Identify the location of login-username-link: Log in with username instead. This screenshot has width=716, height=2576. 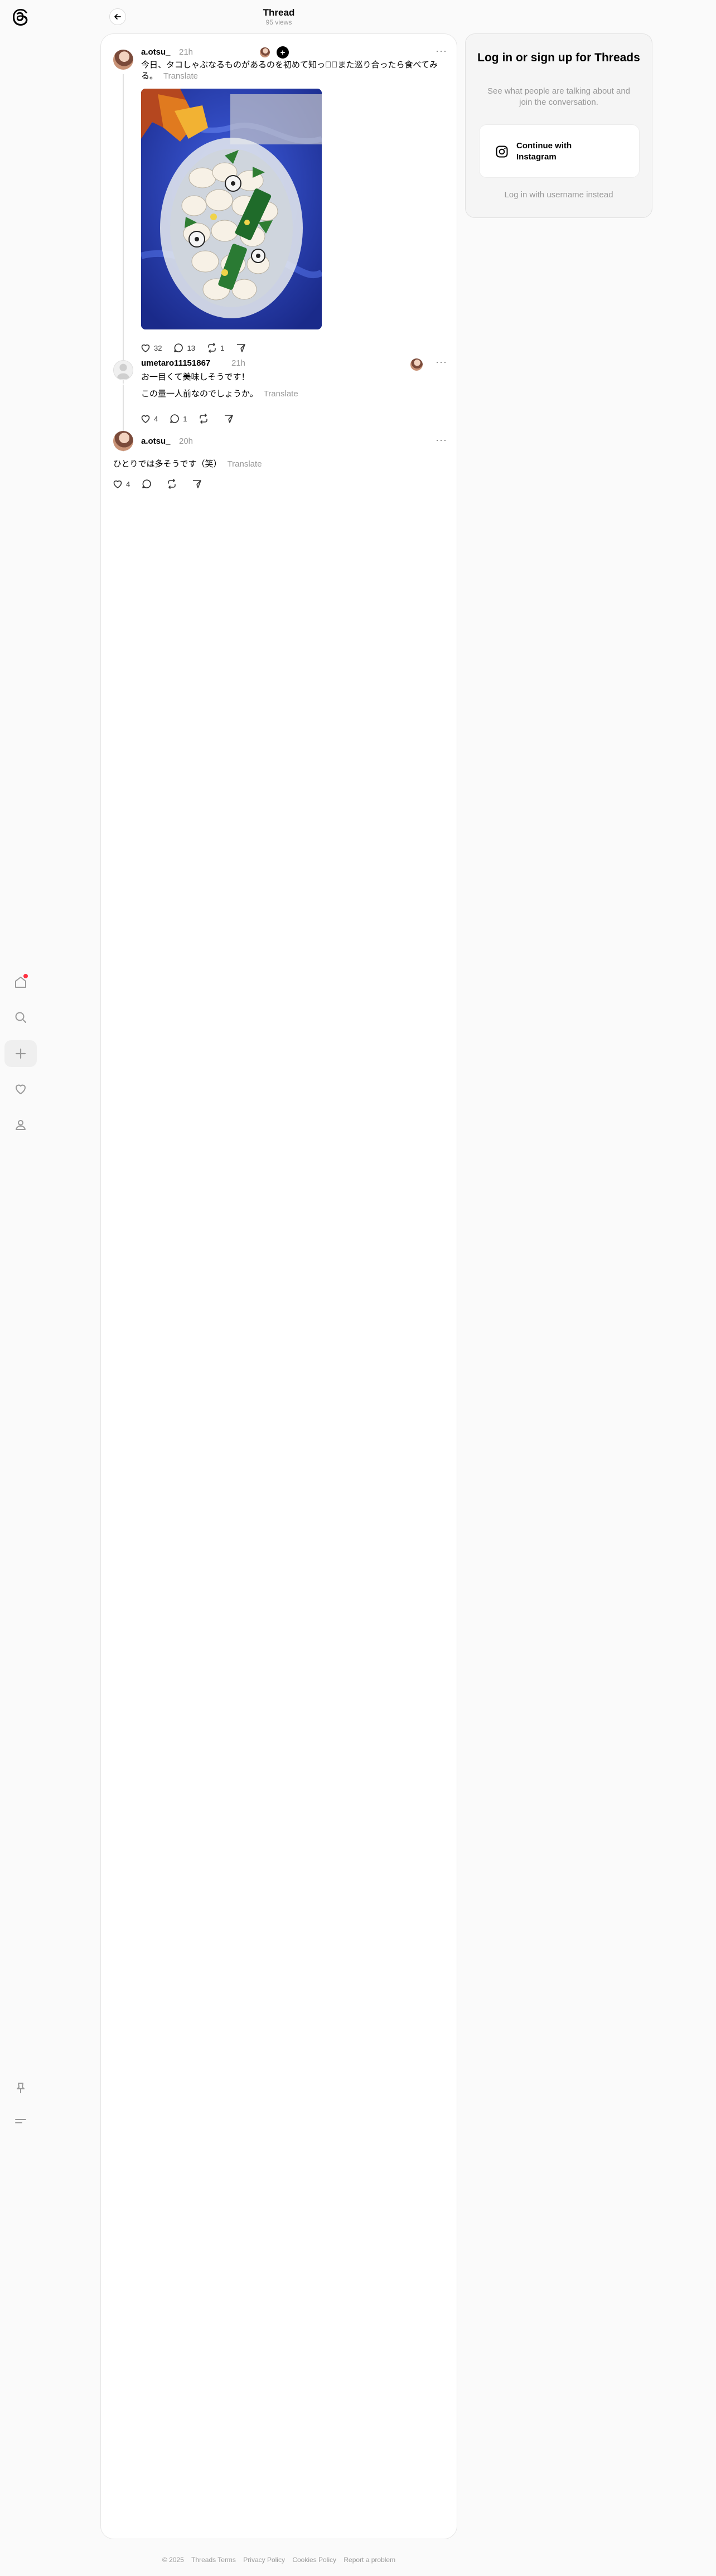
(559, 195).